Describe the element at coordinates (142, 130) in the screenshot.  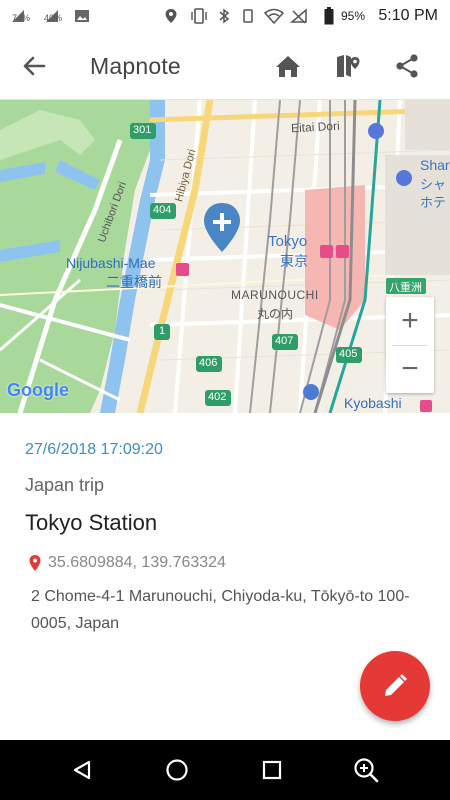
I see `route-shield: 301` at that location.